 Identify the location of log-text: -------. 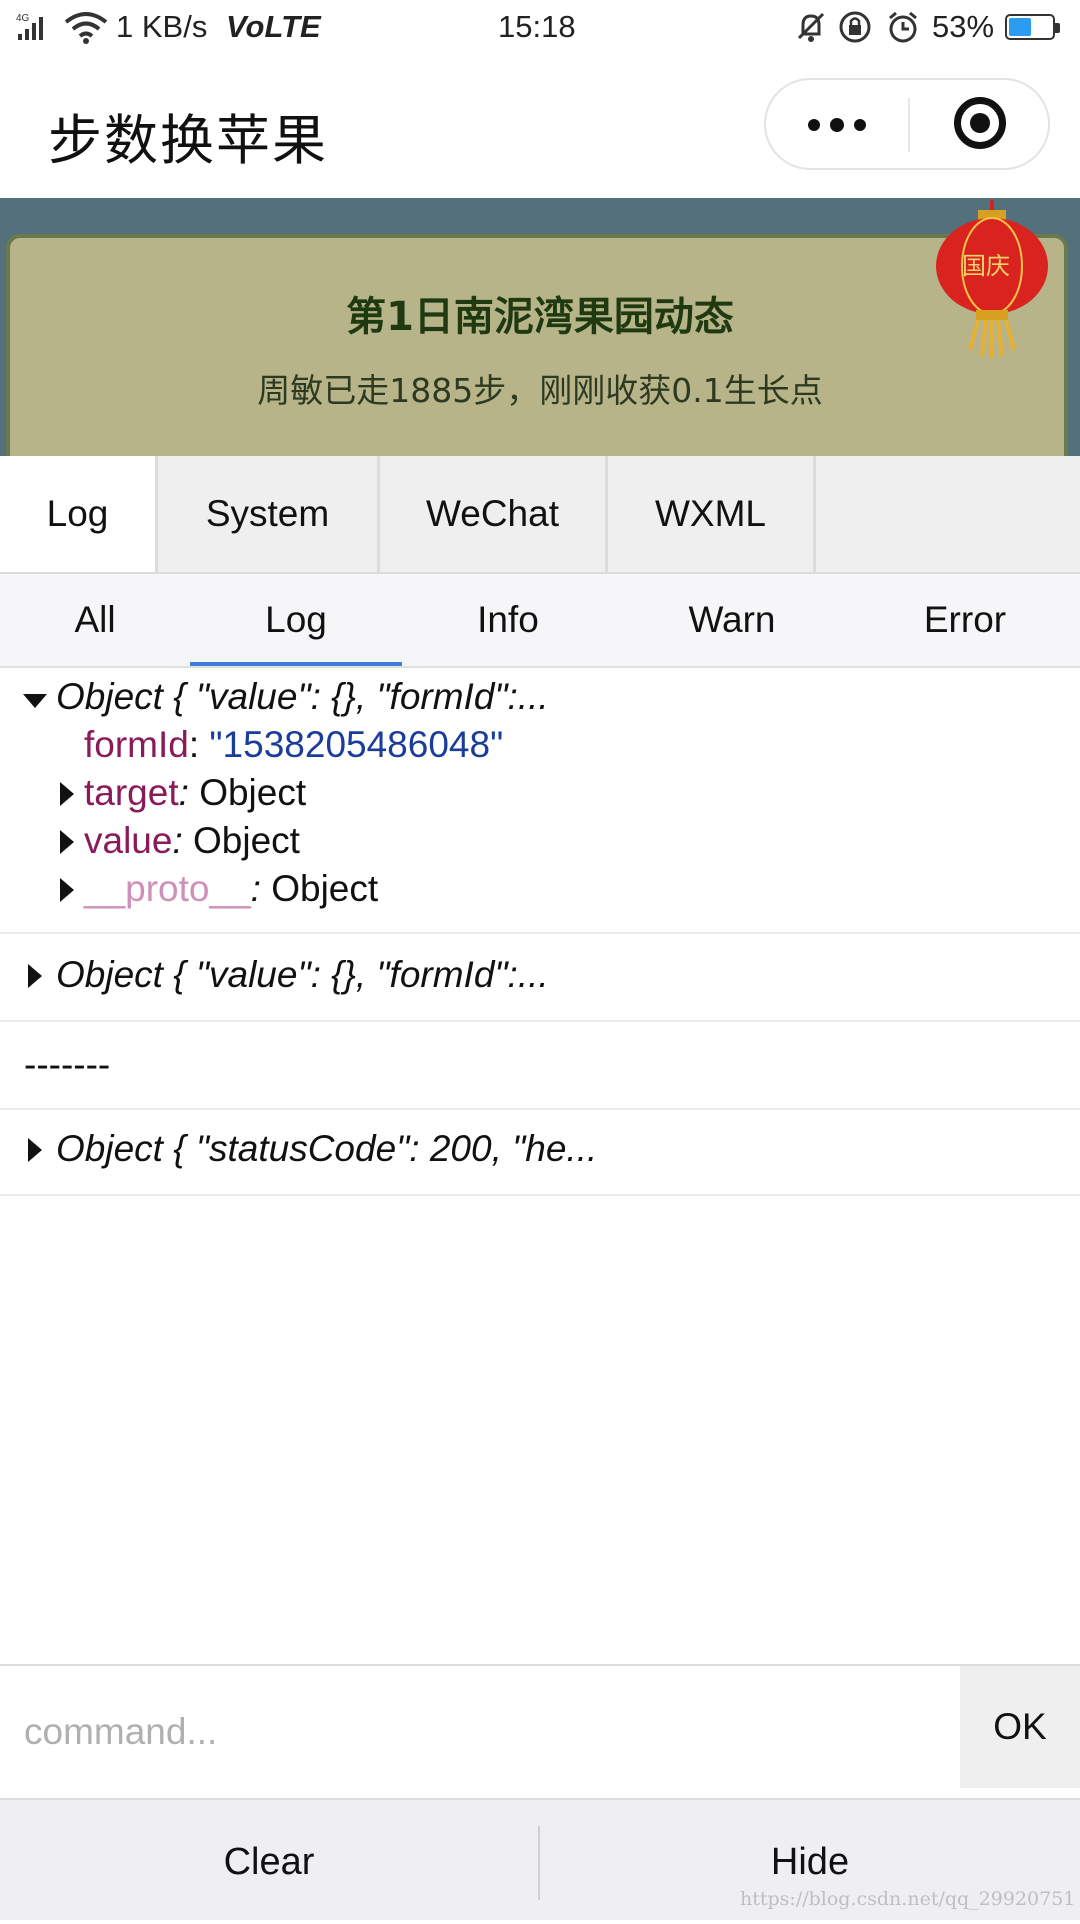
(67, 1064).